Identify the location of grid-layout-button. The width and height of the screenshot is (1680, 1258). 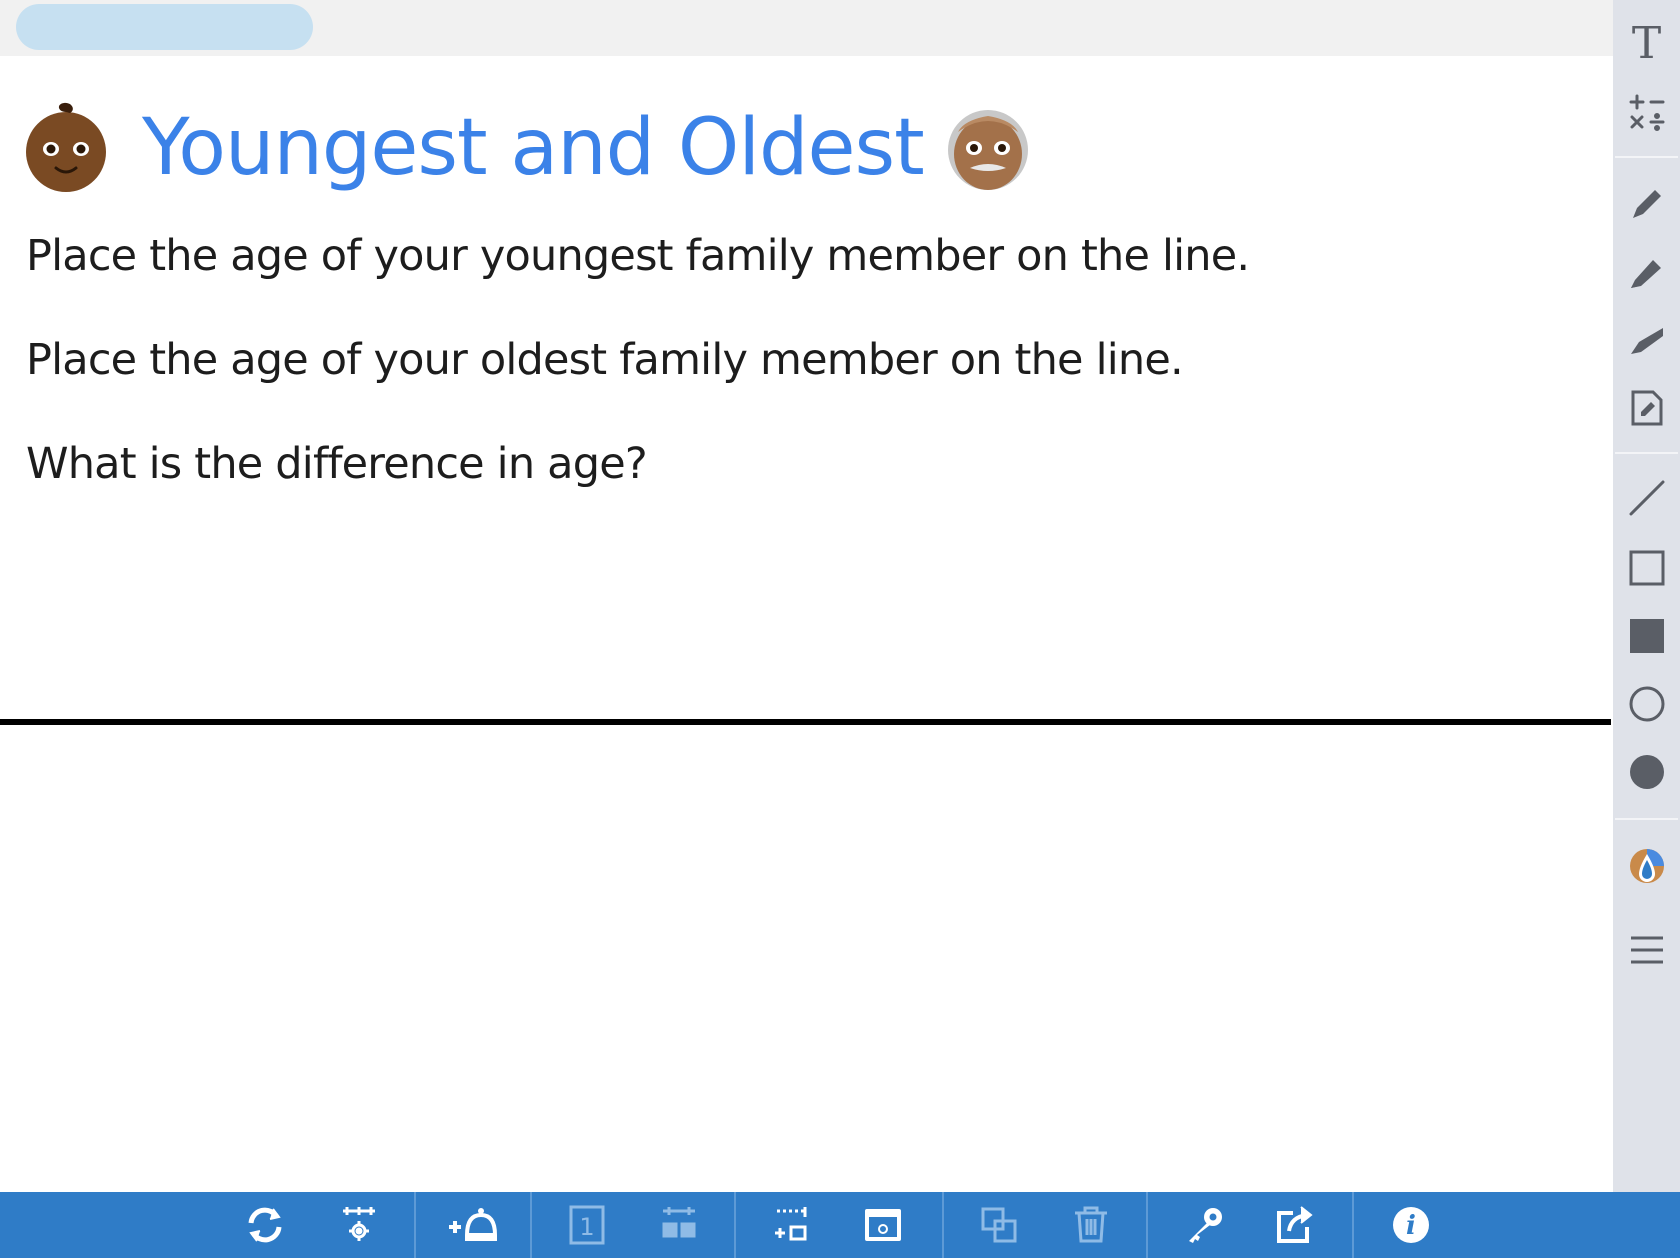
(679, 1225).